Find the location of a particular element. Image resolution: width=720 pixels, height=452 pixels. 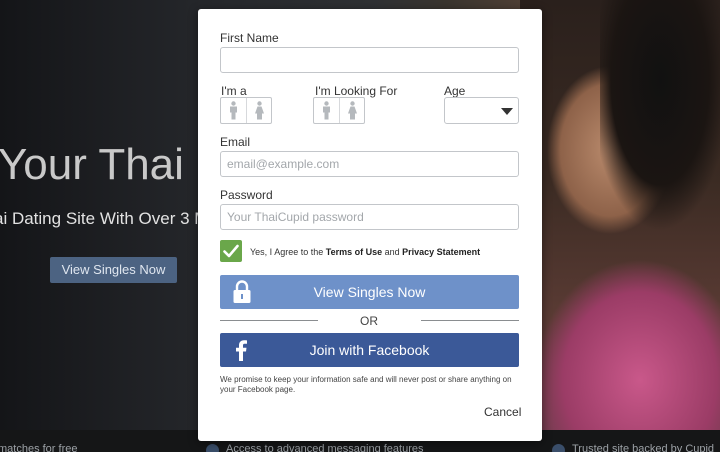

looking-for-male-option is located at coordinates (326, 110).